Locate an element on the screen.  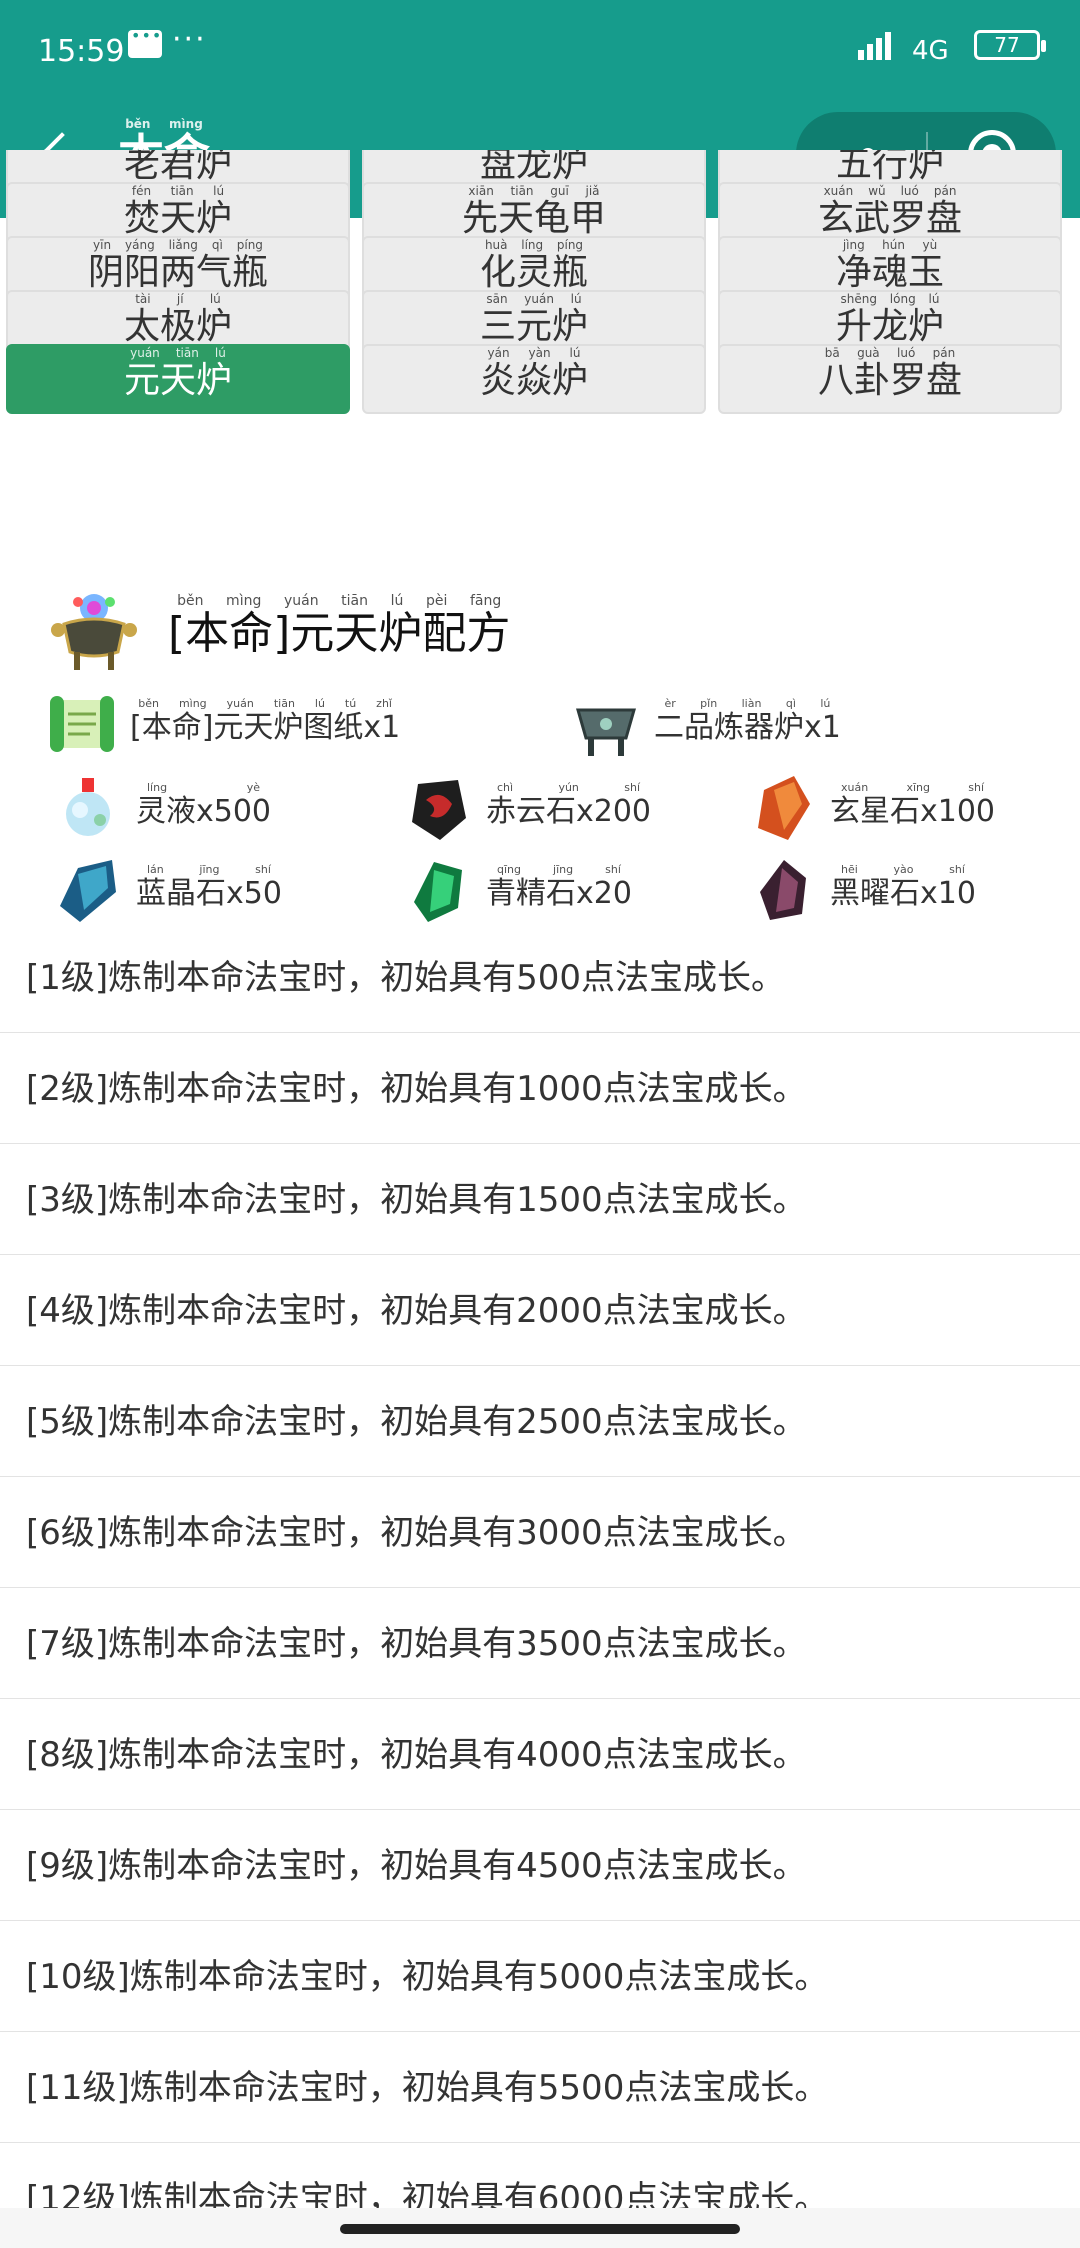
level-row: [10级]炼制本命法宝时，初始具有5000点法宝成长。 is located at coordinates (540, 1976).